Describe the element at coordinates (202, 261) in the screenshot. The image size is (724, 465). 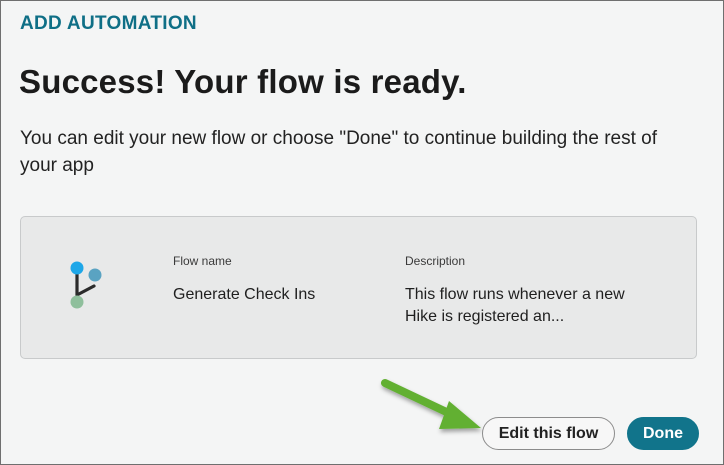
I see `flow-name-label: Flow name` at that location.